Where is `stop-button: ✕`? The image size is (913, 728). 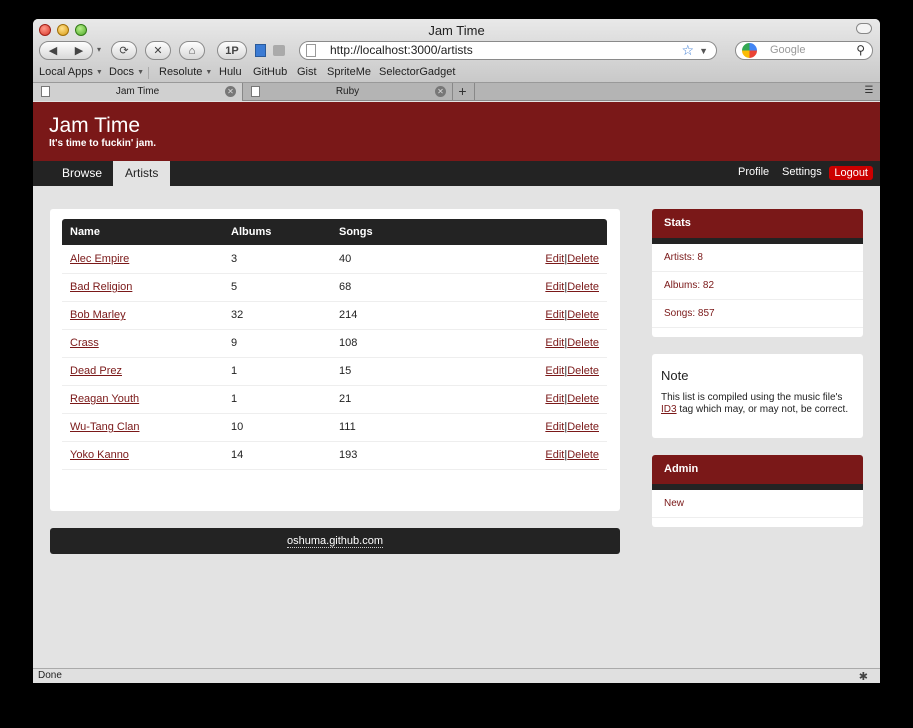 stop-button: ✕ is located at coordinates (158, 50).